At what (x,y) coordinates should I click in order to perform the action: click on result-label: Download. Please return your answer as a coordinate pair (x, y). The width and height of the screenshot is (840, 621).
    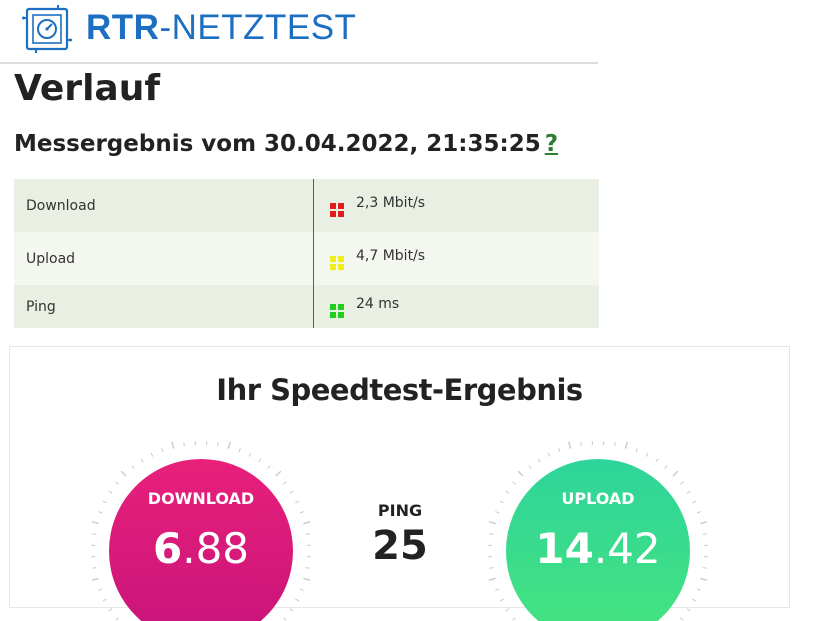
    Looking at the image, I should click on (164, 205).